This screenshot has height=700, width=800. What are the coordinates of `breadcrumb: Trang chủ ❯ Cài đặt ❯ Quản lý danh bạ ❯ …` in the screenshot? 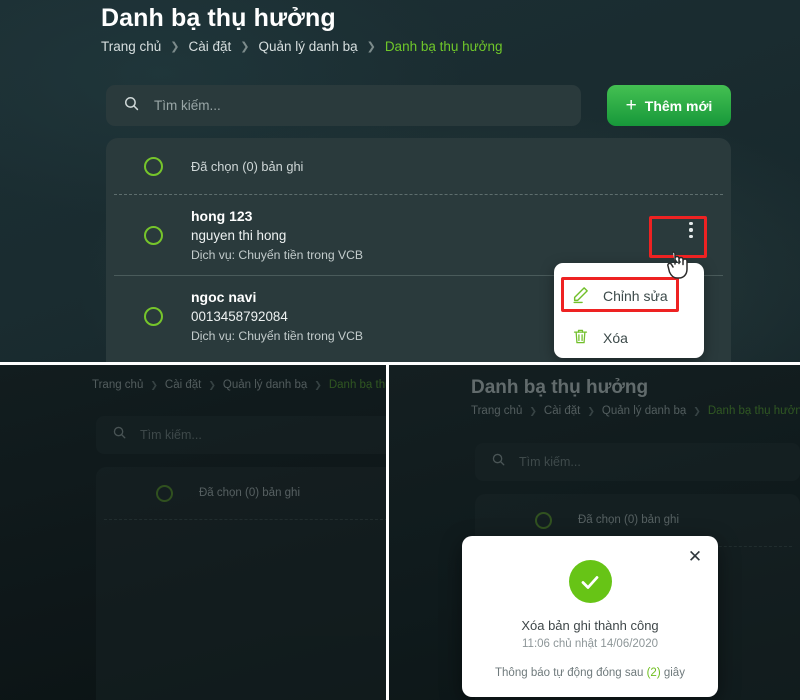 It's located at (302, 46).